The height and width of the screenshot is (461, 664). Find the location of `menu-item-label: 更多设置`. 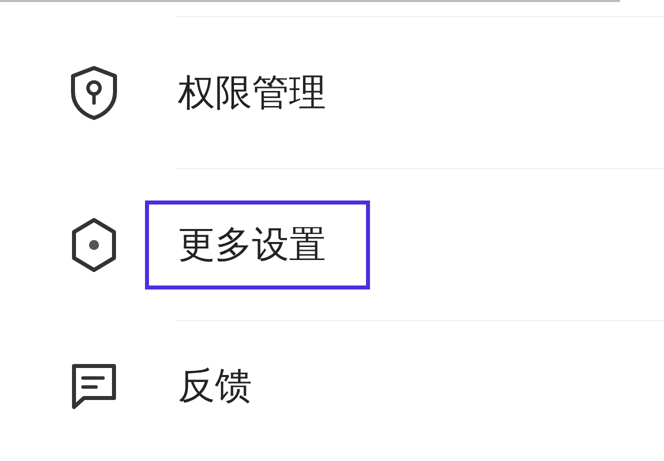

menu-item-label: 更多设置 is located at coordinates (252, 245).